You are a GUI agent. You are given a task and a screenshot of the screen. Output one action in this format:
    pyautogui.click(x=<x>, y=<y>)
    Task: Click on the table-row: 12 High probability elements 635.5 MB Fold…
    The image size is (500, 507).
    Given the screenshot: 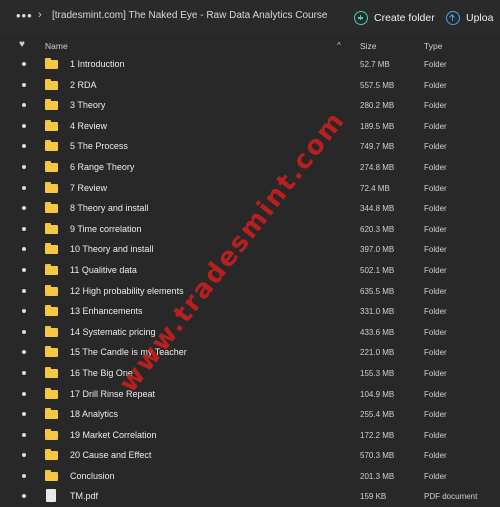 What is the action you would take?
    pyautogui.click(x=250, y=291)
    